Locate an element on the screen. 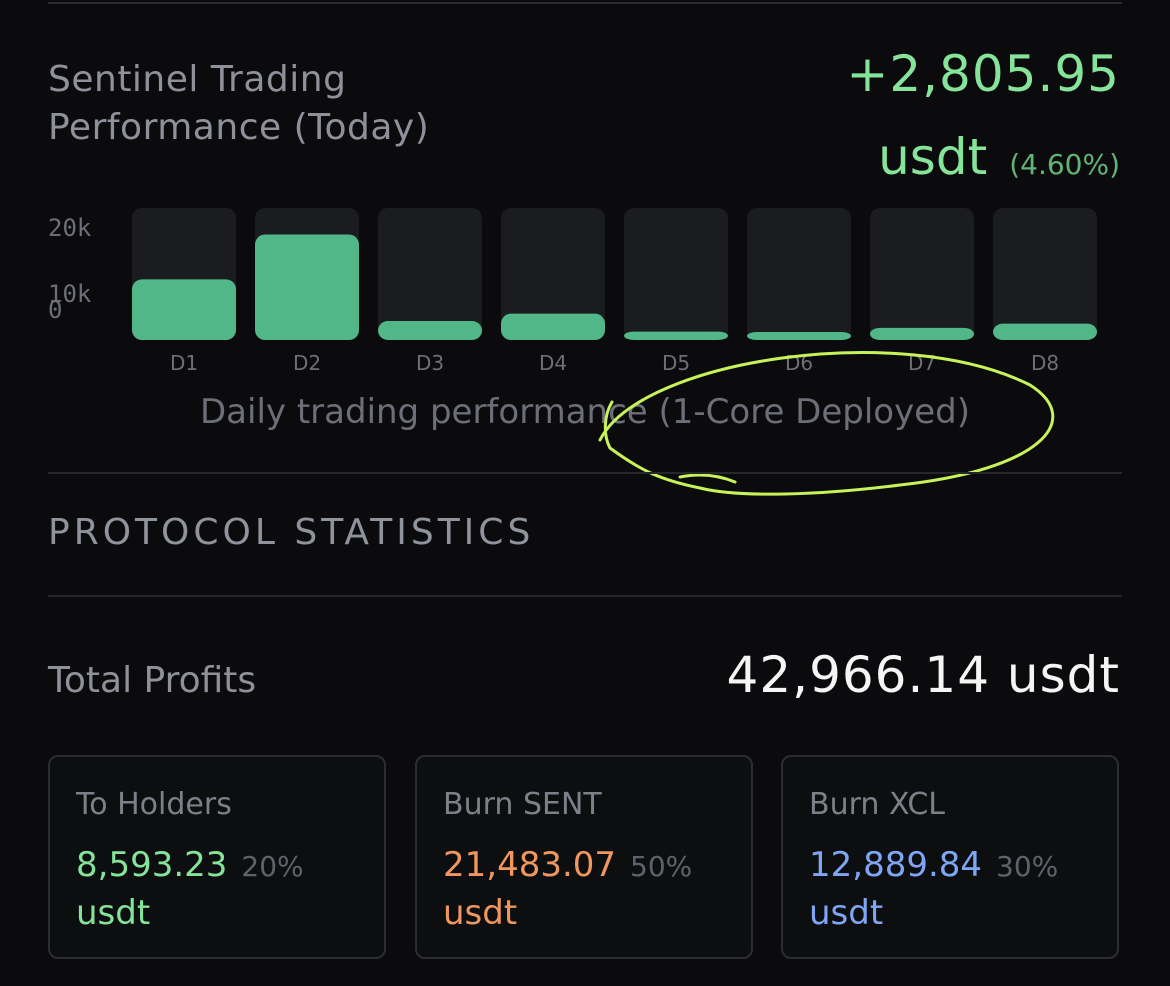 This screenshot has height=986, width=1170. x-tick-label: D1 is located at coordinates (184, 363).